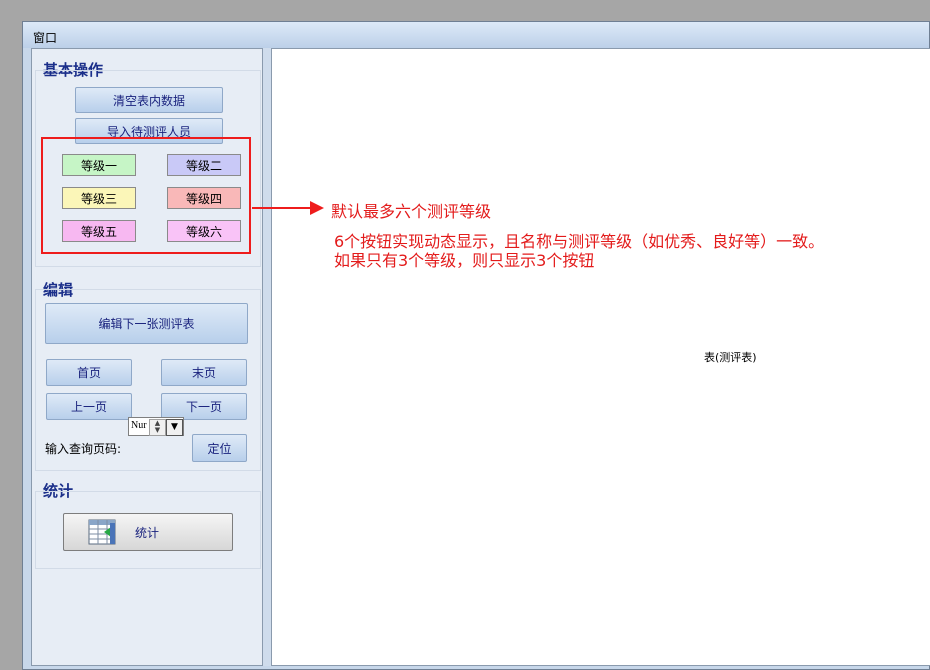 This screenshot has height=670, width=930. What do you see at coordinates (204, 372) in the screenshot?
I see `last-page-button: 末页` at bounding box center [204, 372].